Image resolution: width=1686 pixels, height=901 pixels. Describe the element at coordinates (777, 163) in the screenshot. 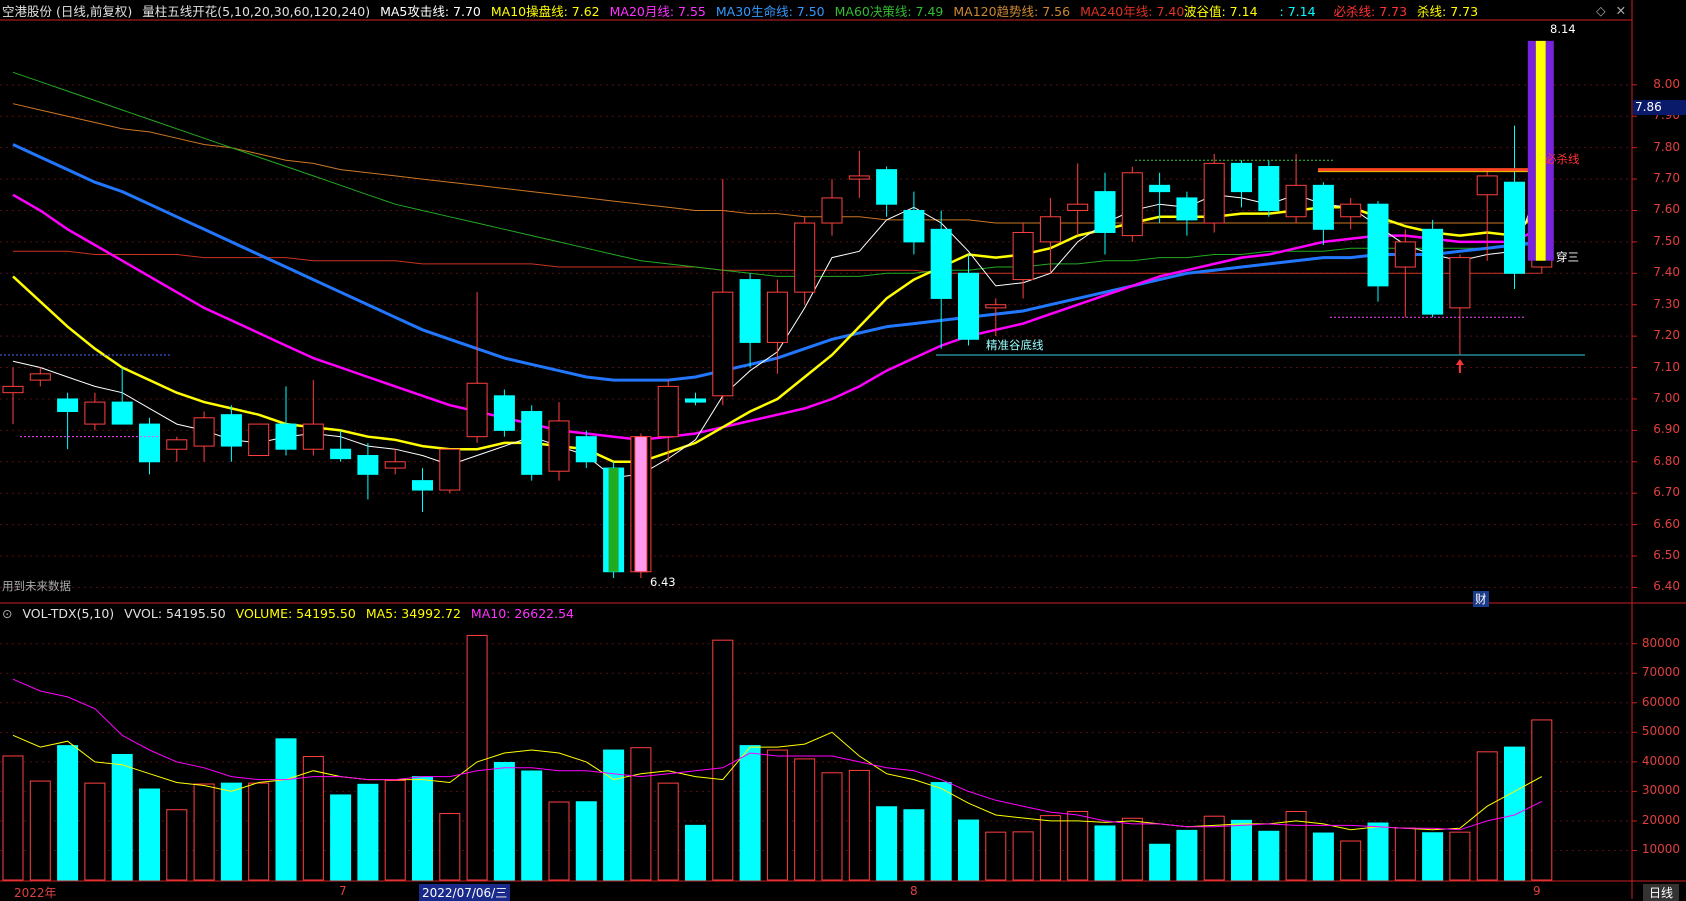

I see `ma120-line` at that location.